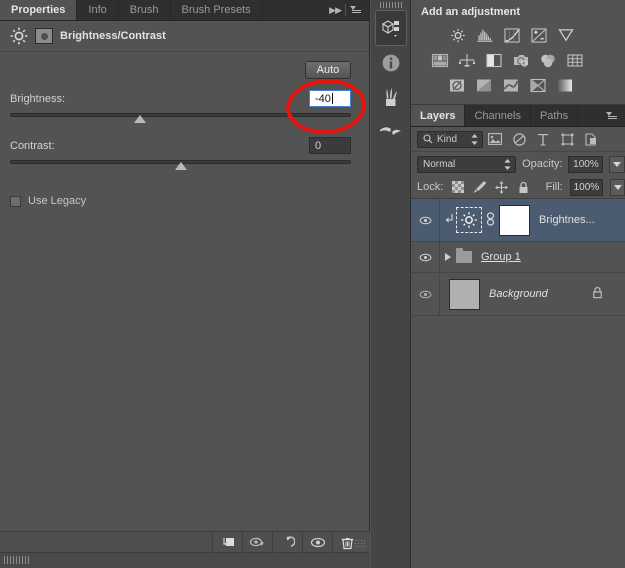  Describe the element at coordinates (464, 255) in the screenshot. I see `folder-icon` at that location.